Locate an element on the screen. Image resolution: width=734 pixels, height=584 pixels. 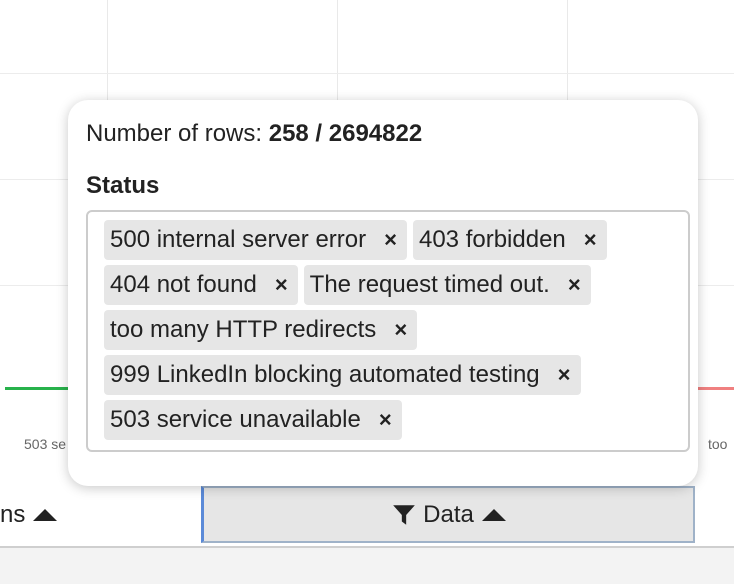
x-axis-label: 503 se is located at coordinates (45, 444).